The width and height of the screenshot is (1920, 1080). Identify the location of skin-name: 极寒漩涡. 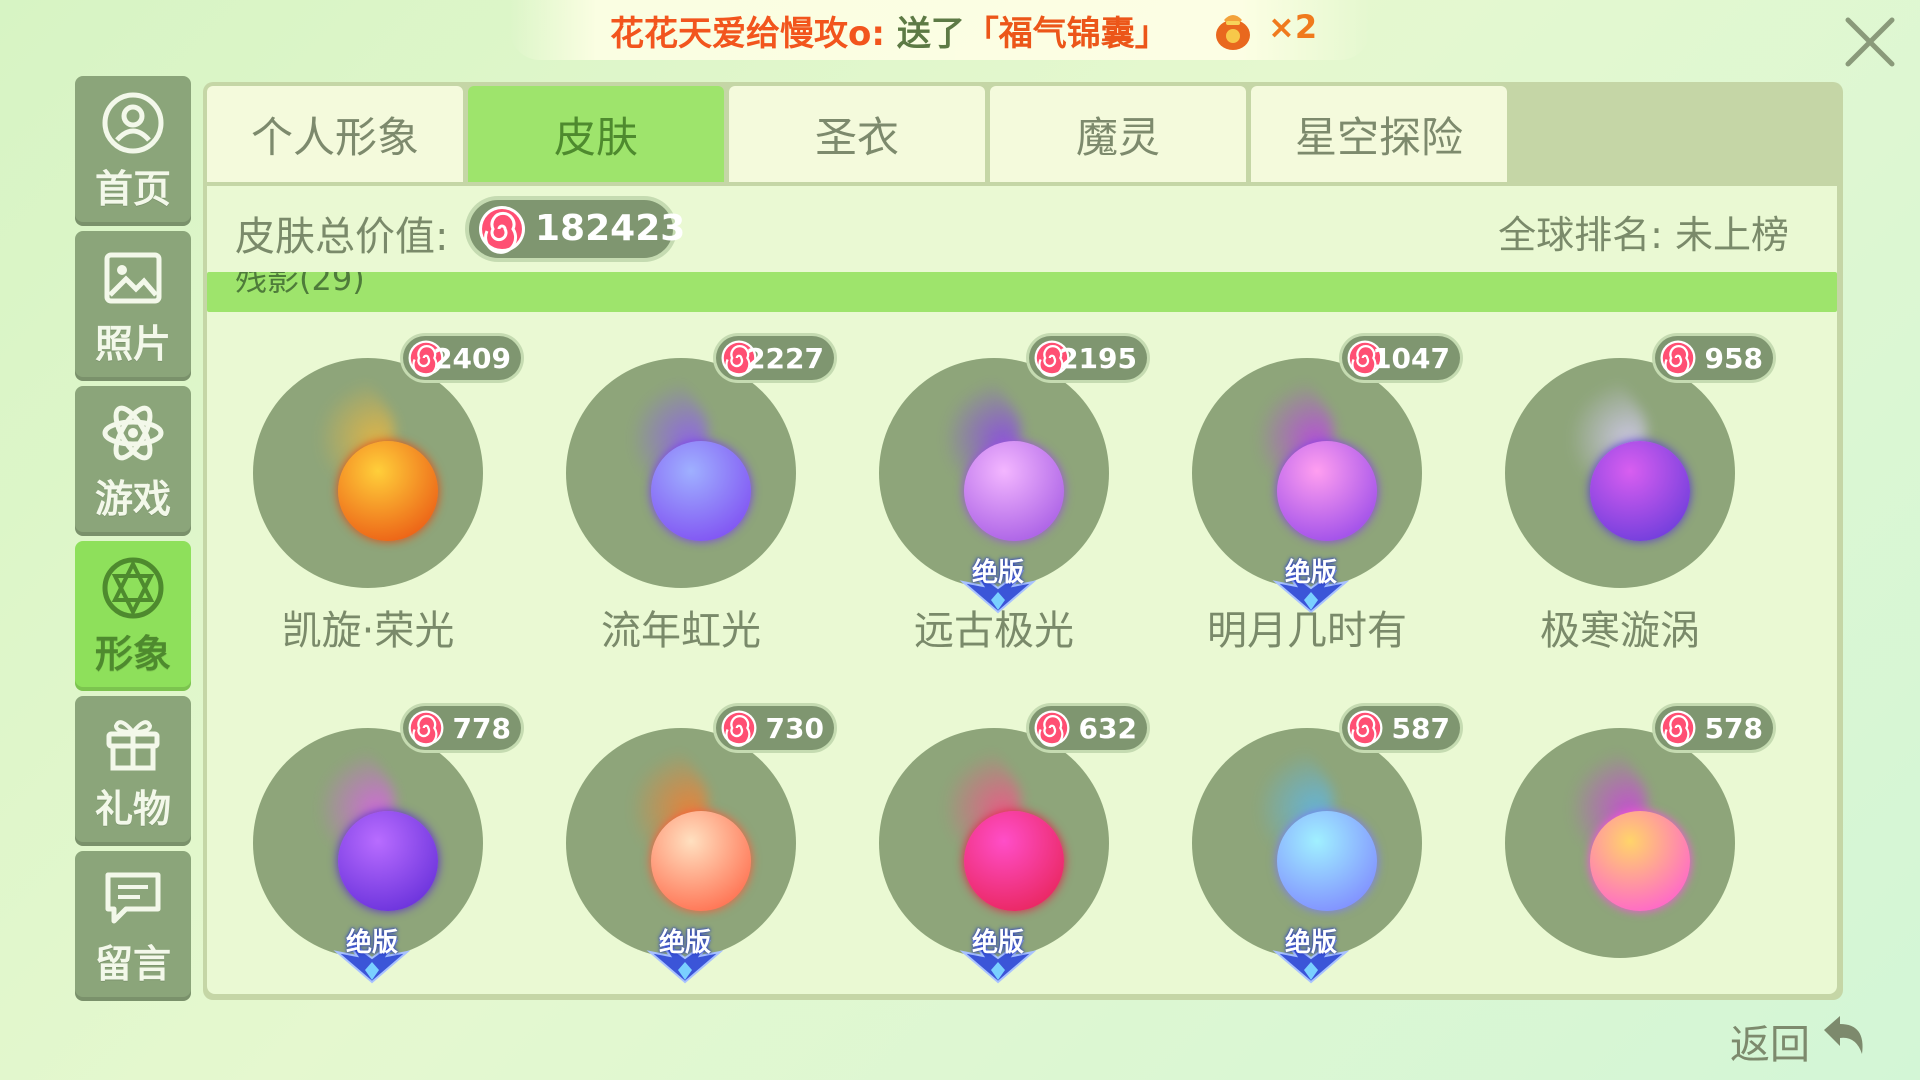
(1620, 631).